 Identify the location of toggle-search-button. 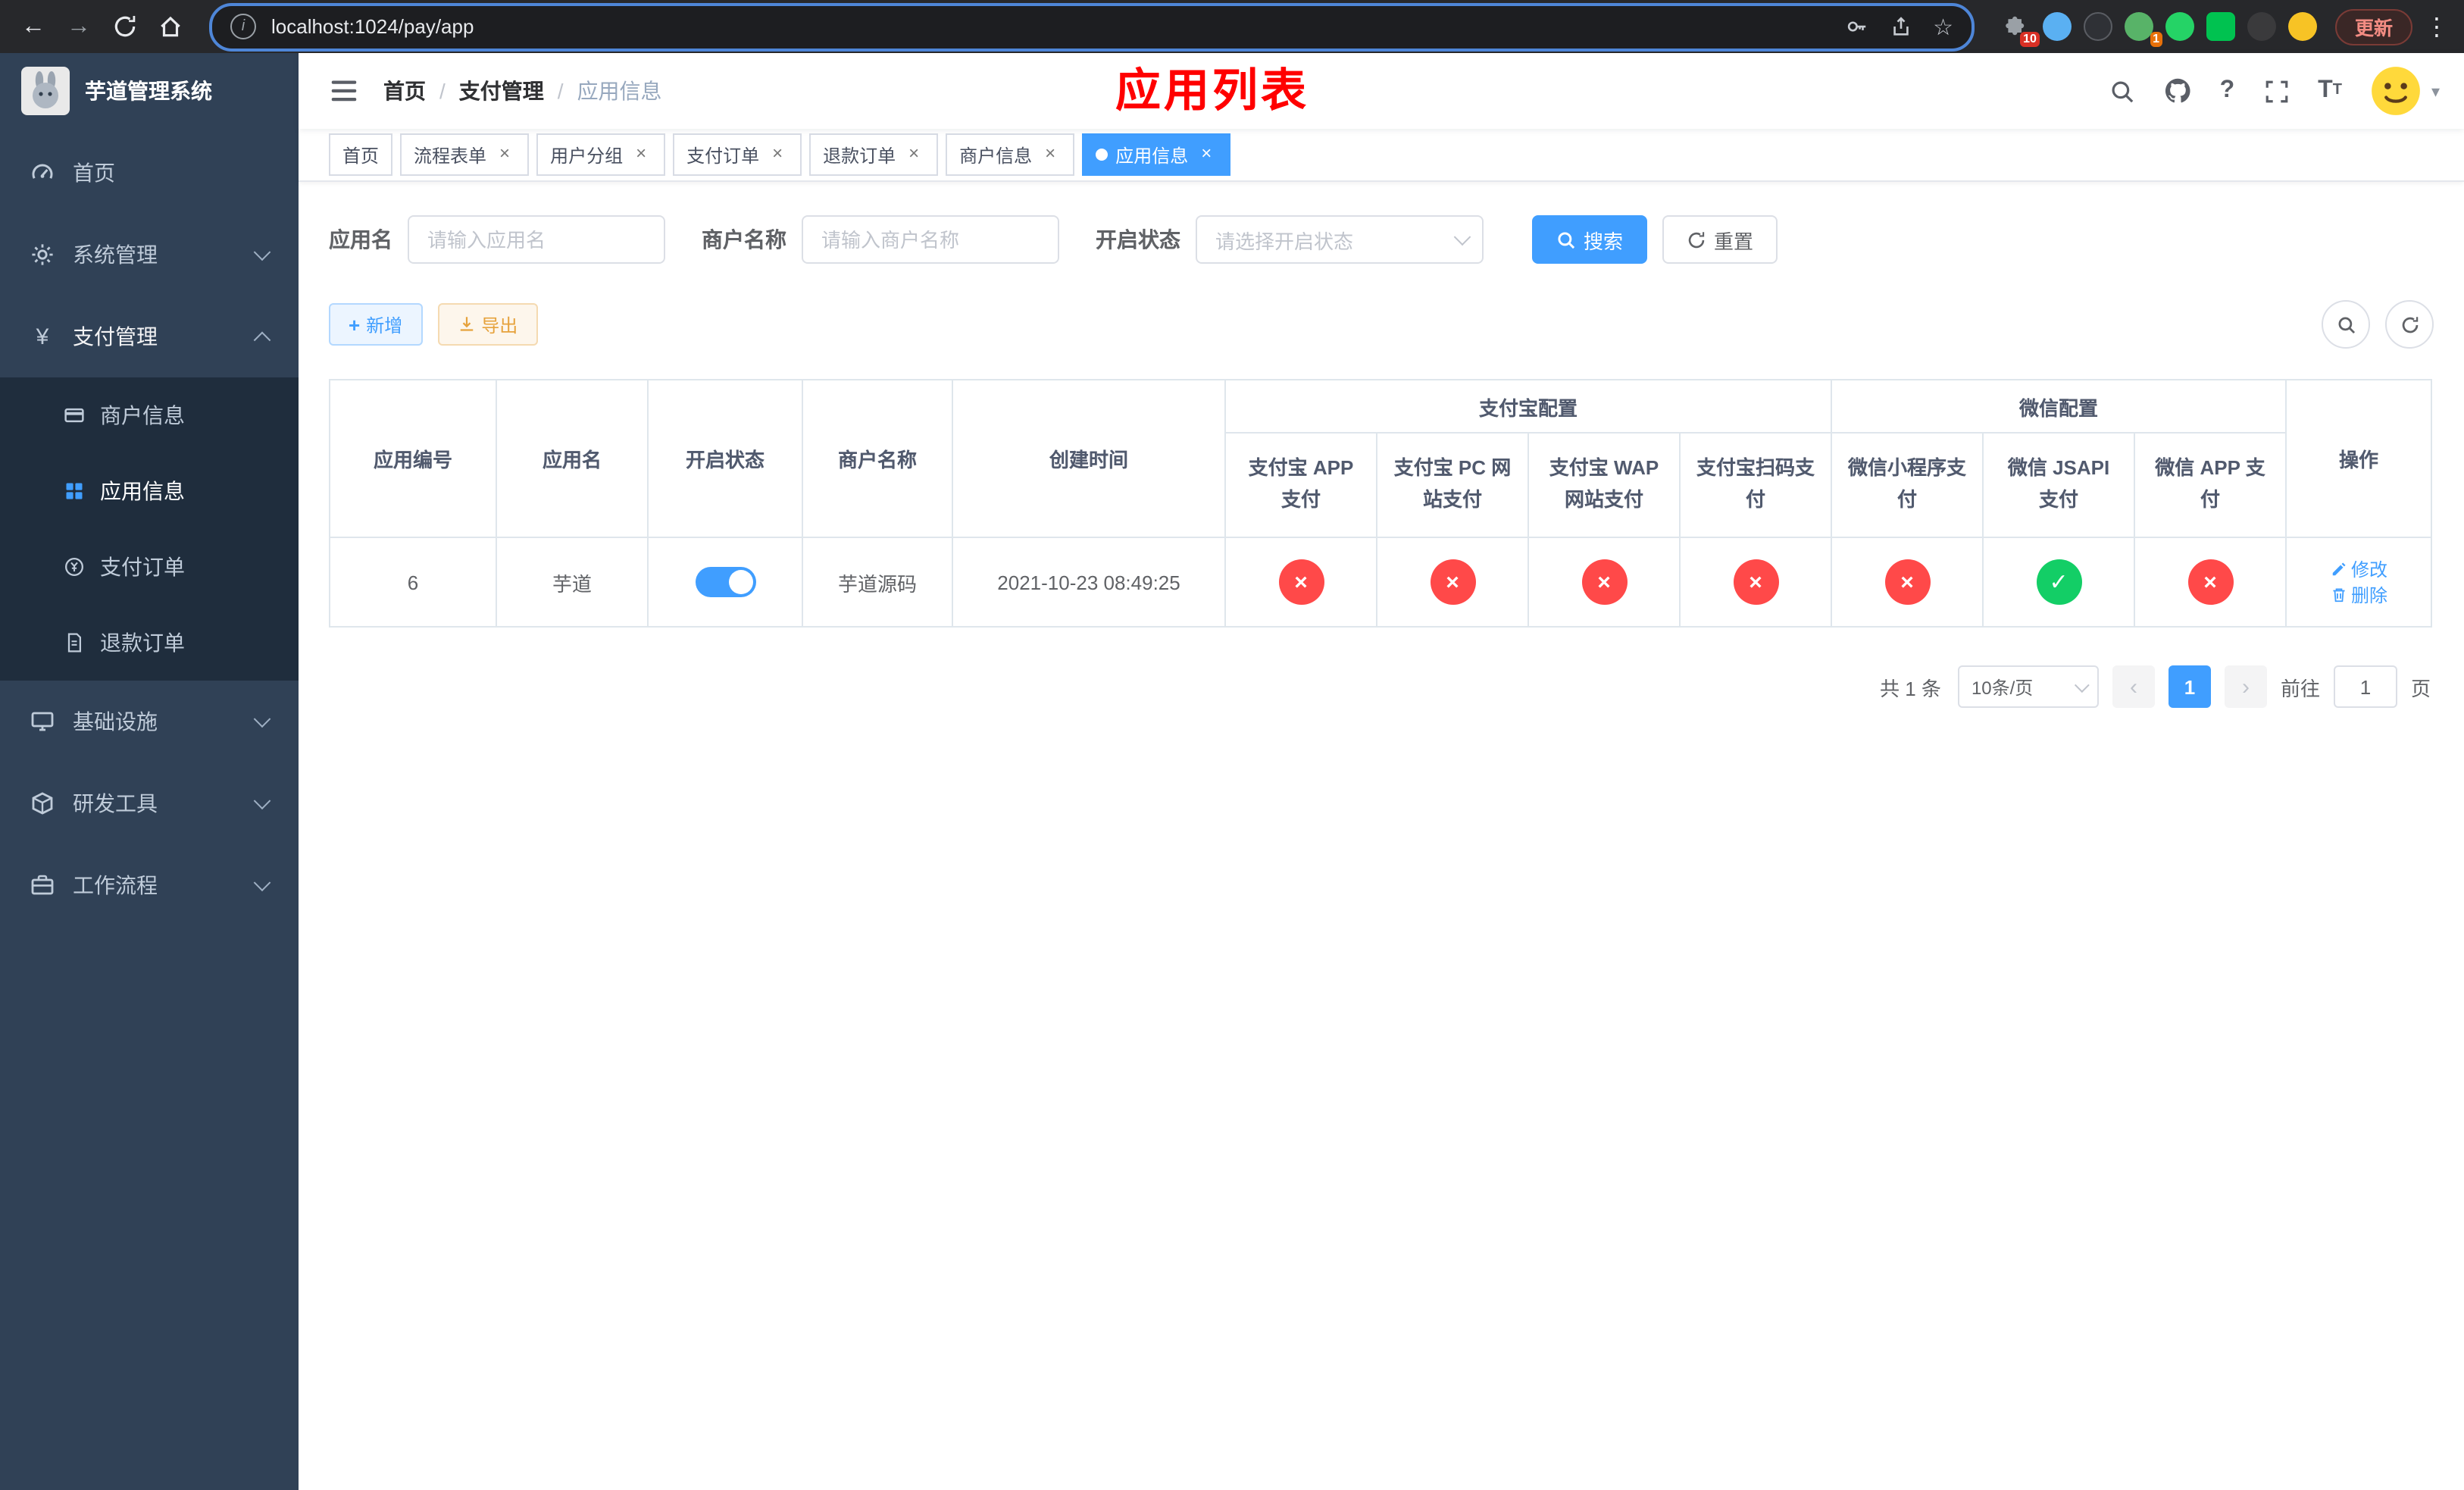
(2346, 324).